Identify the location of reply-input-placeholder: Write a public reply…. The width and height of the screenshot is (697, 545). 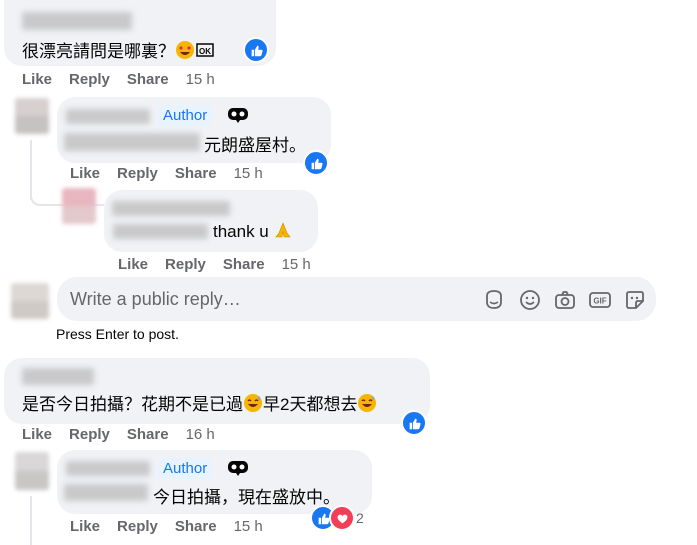
(155, 299).